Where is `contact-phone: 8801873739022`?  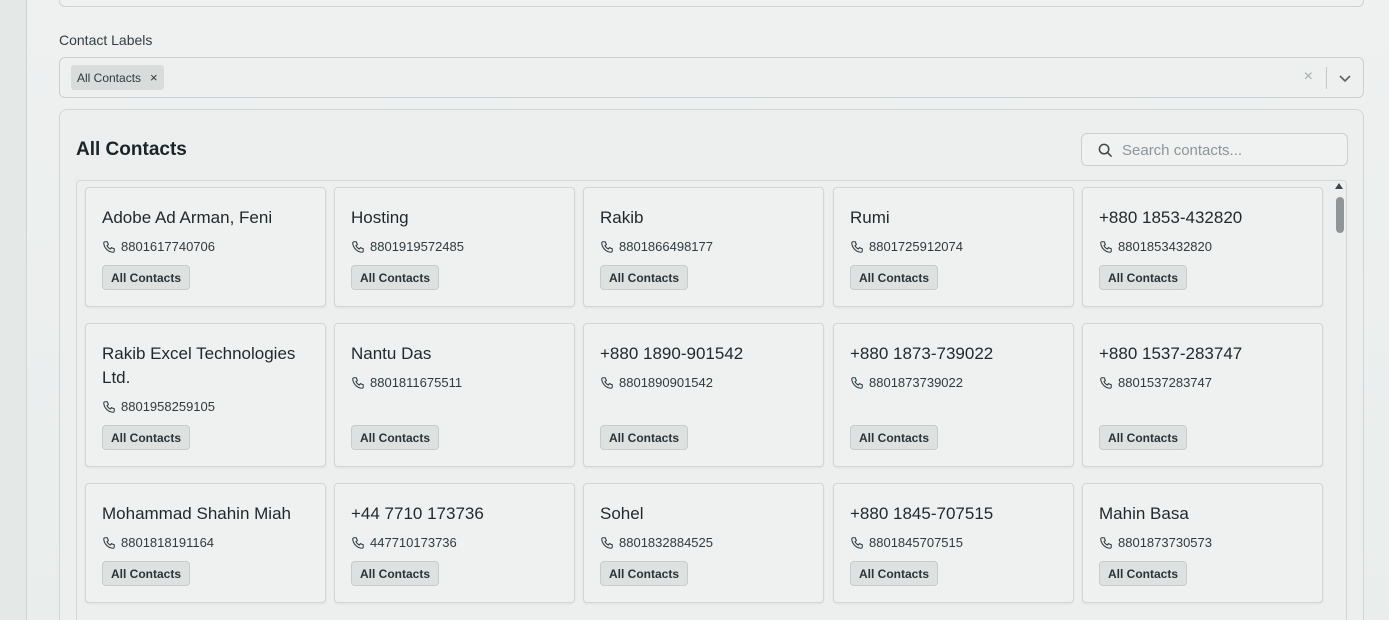
contact-phone: 8801873739022 is located at coordinates (906, 382).